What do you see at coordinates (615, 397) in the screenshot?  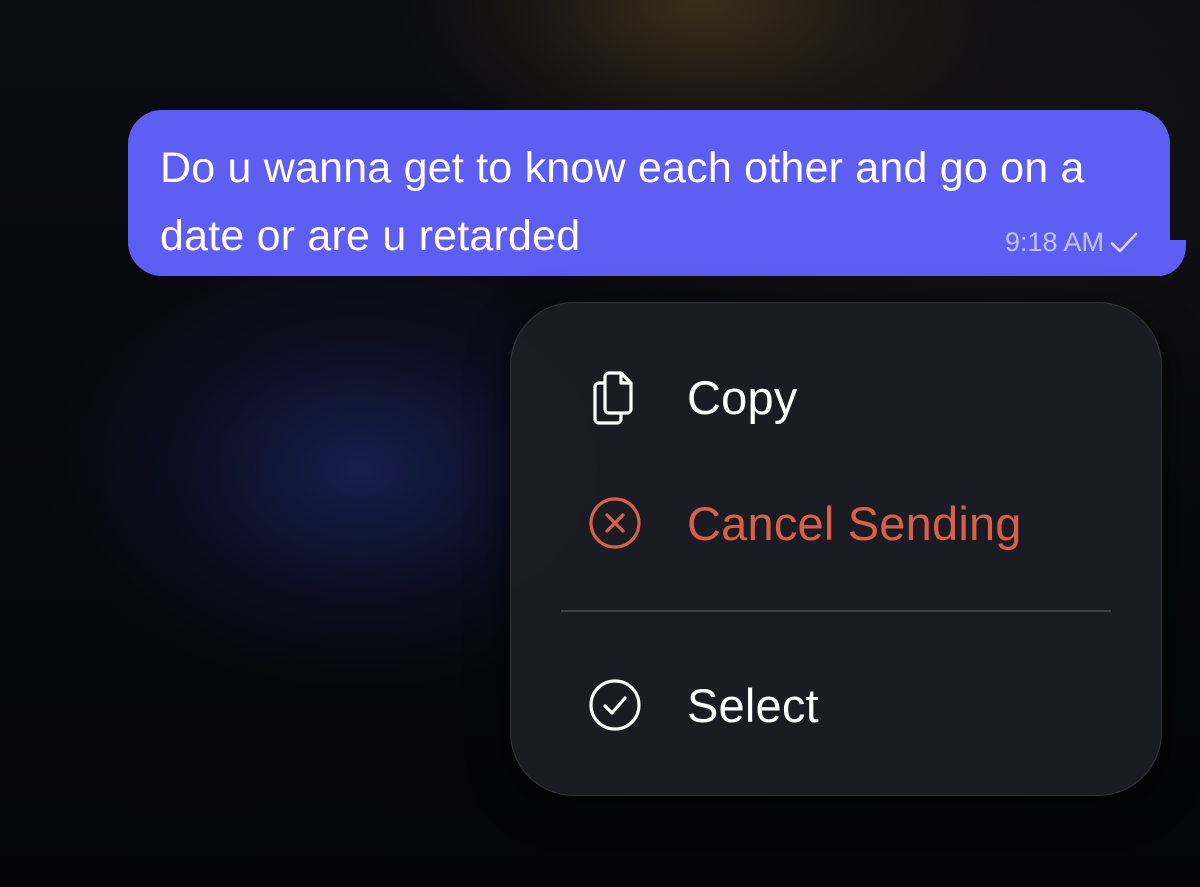 I see `copy-icon` at bounding box center [615, 397].